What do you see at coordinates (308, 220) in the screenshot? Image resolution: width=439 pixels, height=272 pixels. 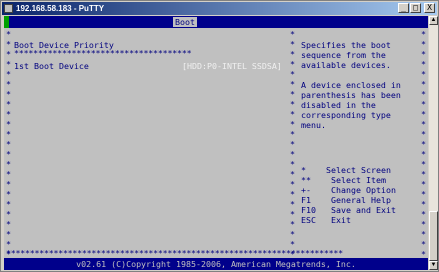 I see `key-name: ESC` at bounding box center [308, 220].